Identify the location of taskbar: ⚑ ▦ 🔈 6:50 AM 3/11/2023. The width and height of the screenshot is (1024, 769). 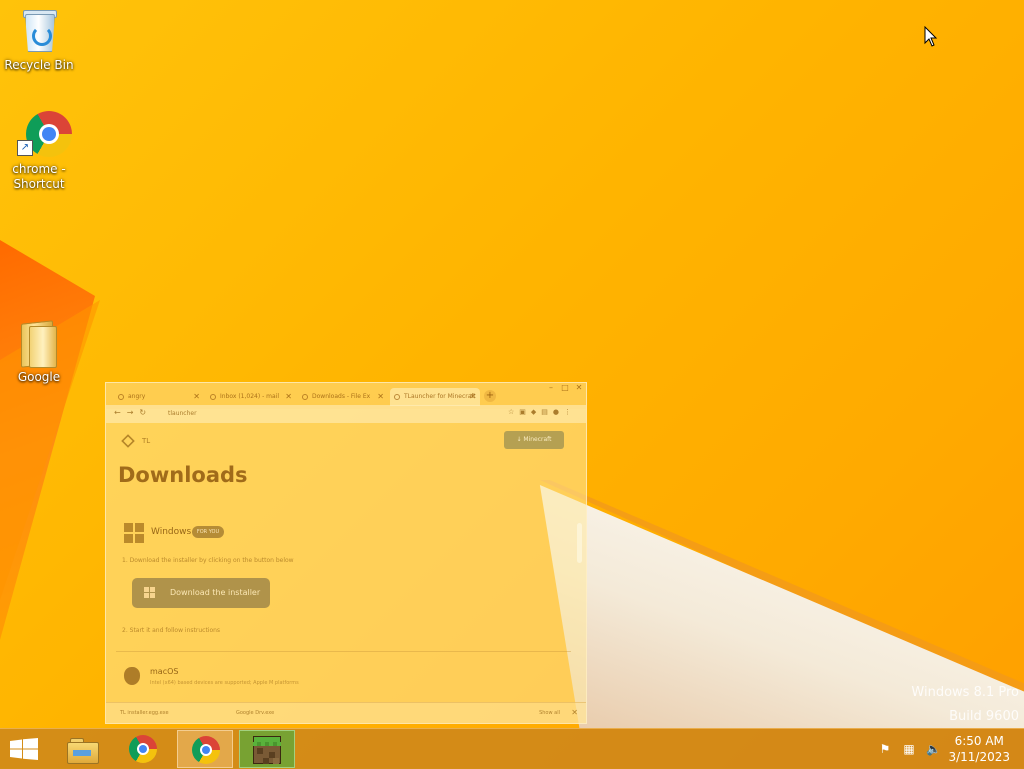
(512, 748).